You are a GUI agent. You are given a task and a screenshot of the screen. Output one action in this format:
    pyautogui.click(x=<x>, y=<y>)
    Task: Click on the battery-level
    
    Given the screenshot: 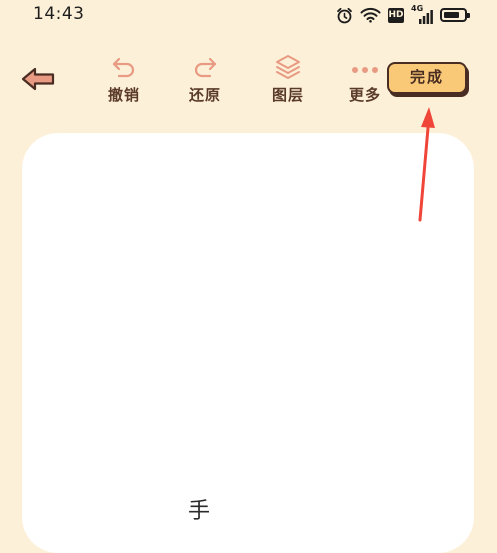 What is the action you would take?
    pyautogui.click(x=451, y=15)
    